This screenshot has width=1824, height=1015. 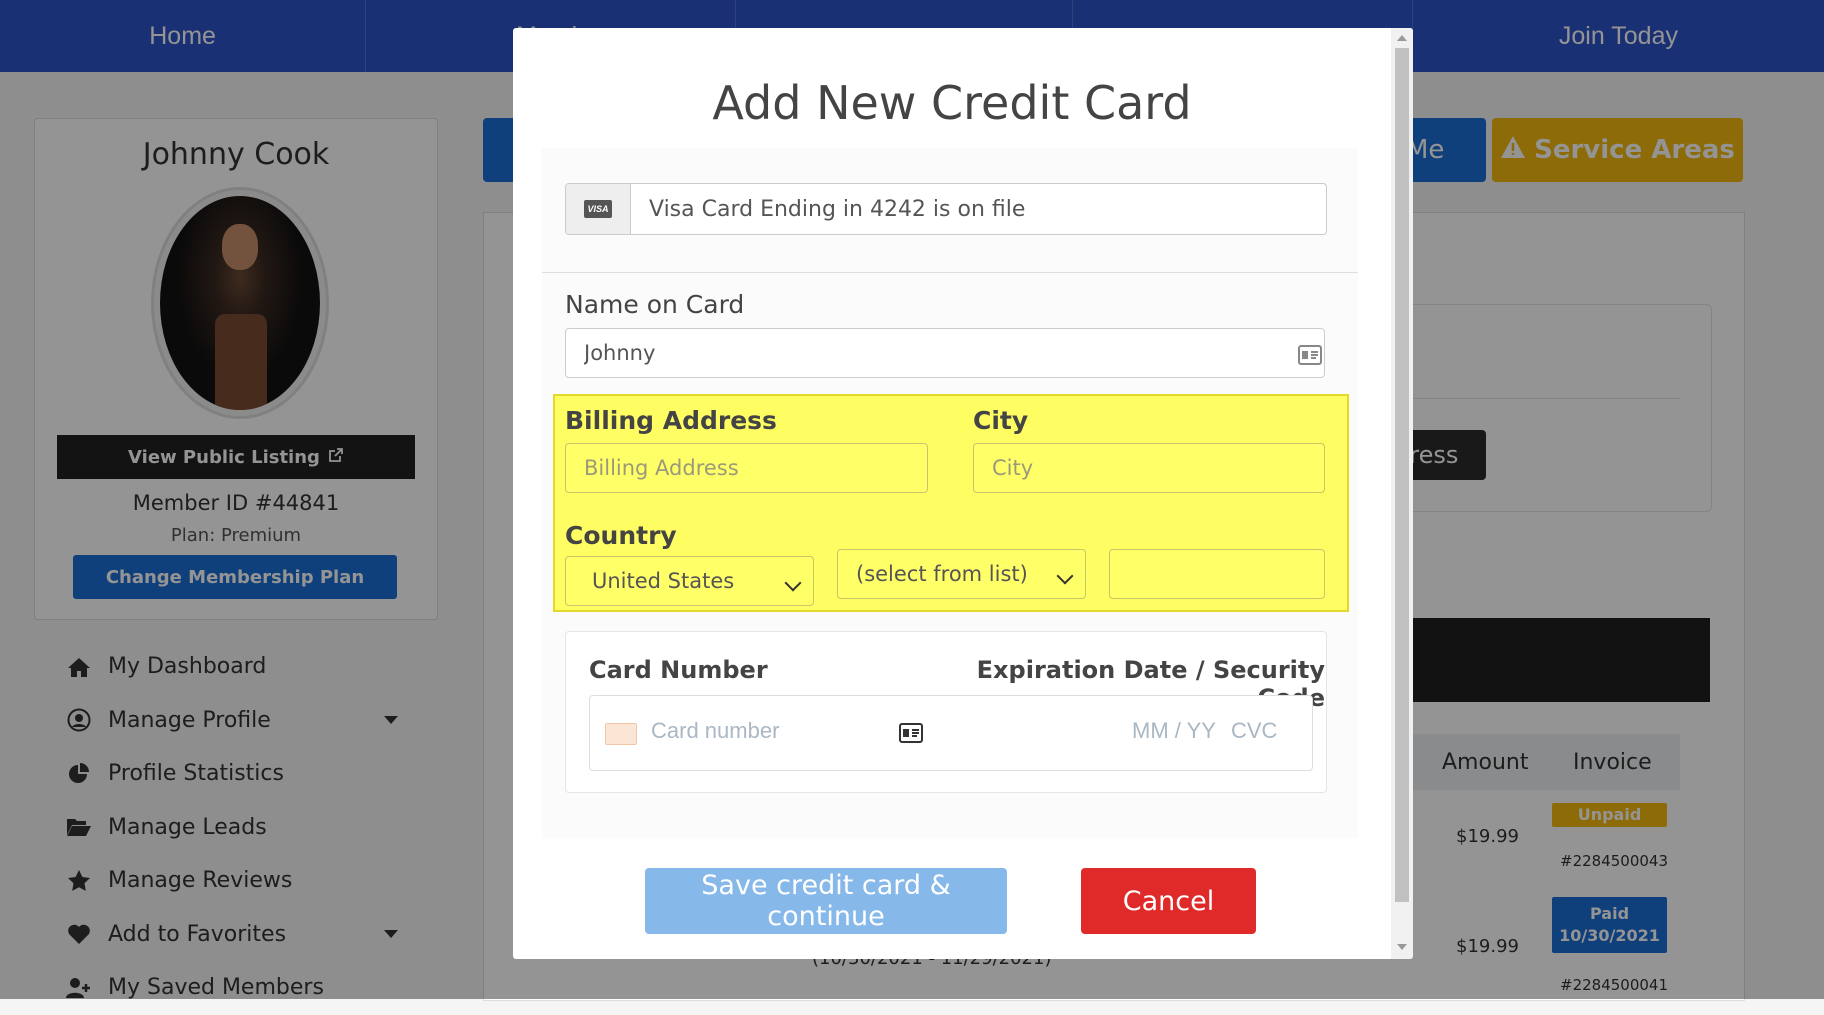 I want to click on country-selected-value: United States, so click(x=663, y=581).